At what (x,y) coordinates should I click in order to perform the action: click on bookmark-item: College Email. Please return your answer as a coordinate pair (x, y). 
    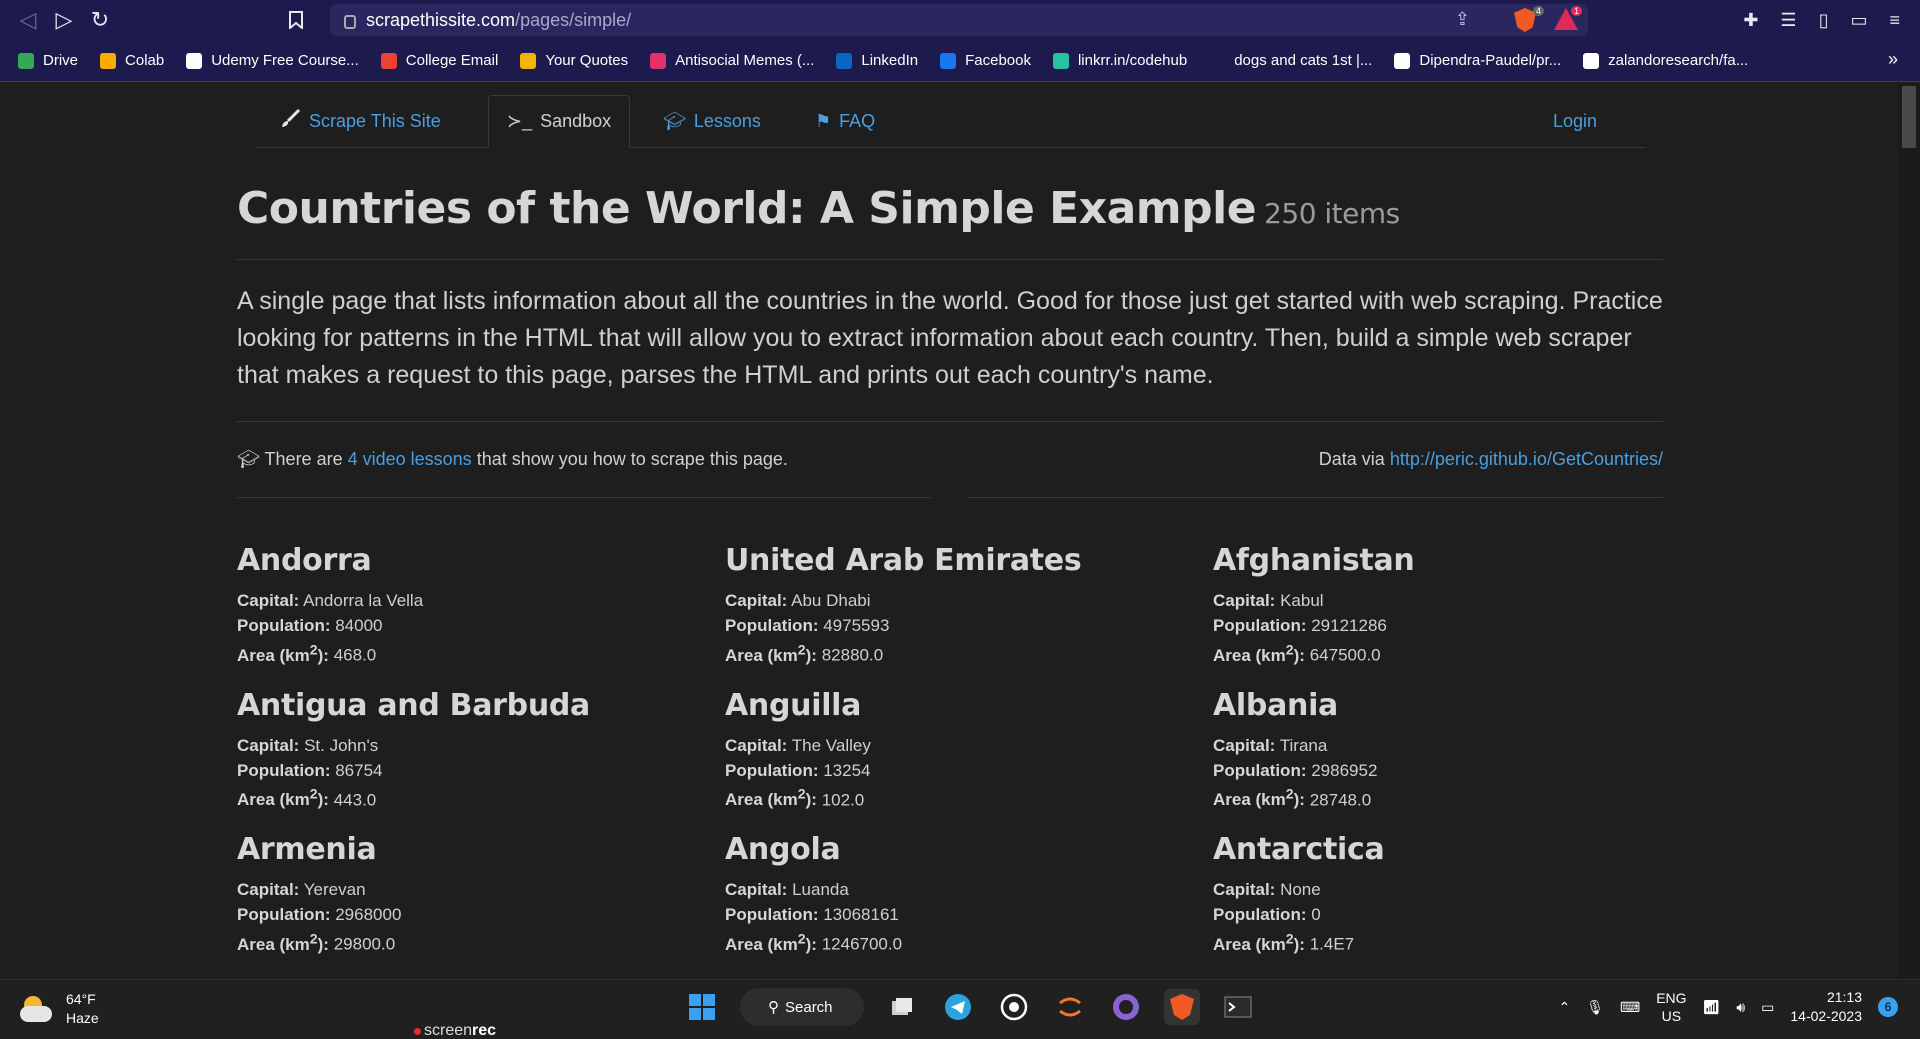
    Looking at the image, I should click on (439, 60).